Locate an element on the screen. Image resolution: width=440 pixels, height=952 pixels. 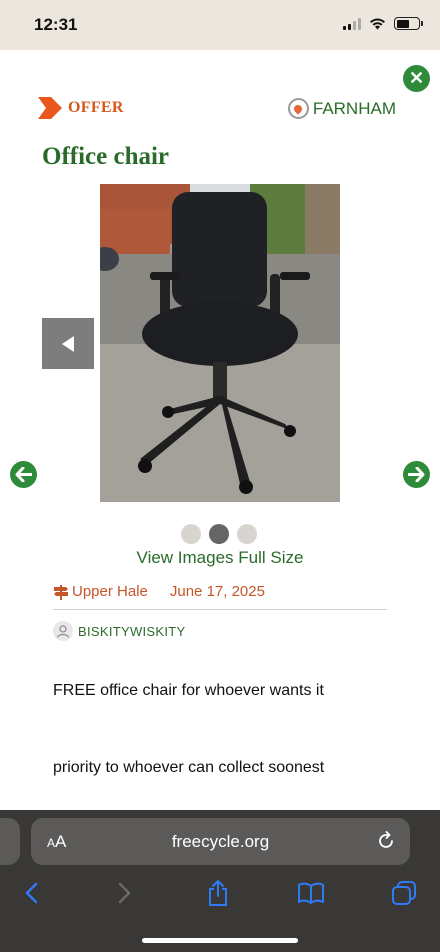
post-type-label: OFFER is located at coordinates (96, 107).